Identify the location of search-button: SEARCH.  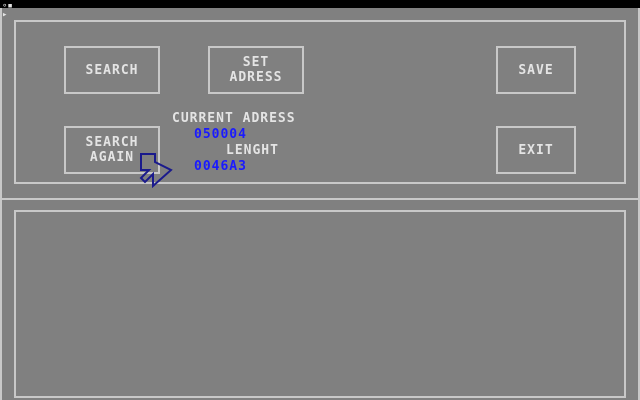
(112, 70).